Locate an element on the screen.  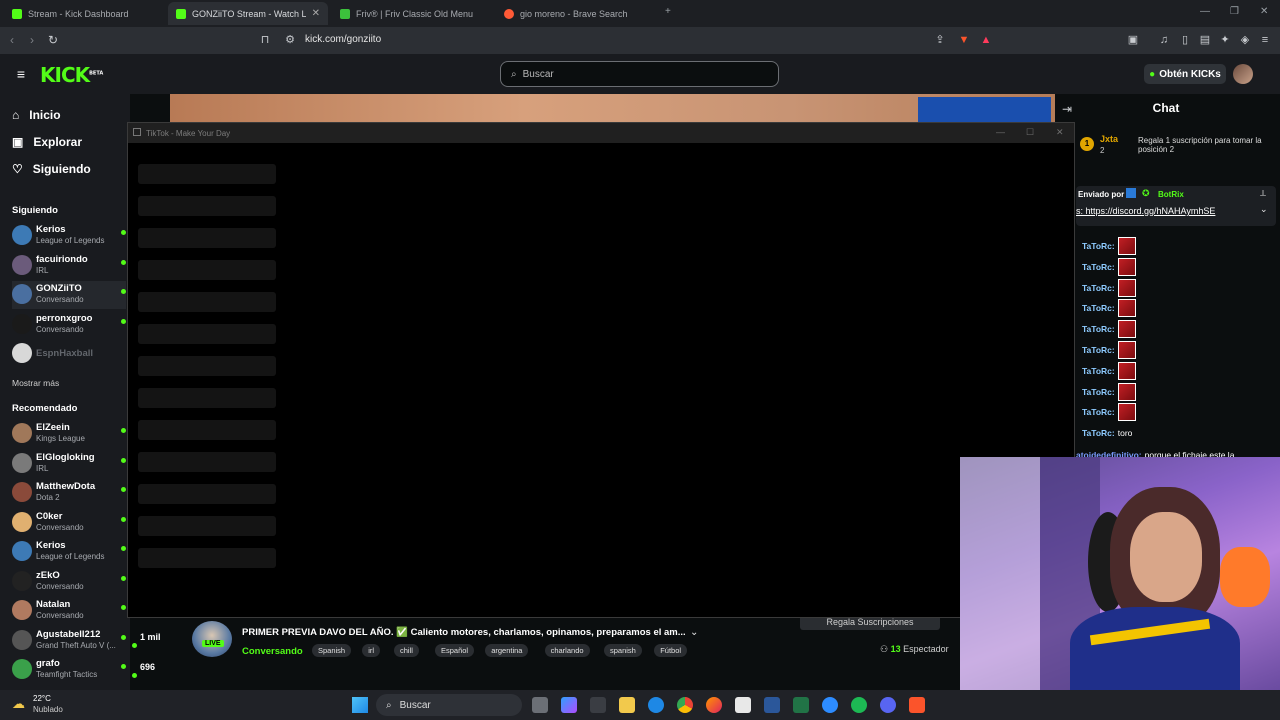
stream-category: Conversando is located at coordinates (272, 651).